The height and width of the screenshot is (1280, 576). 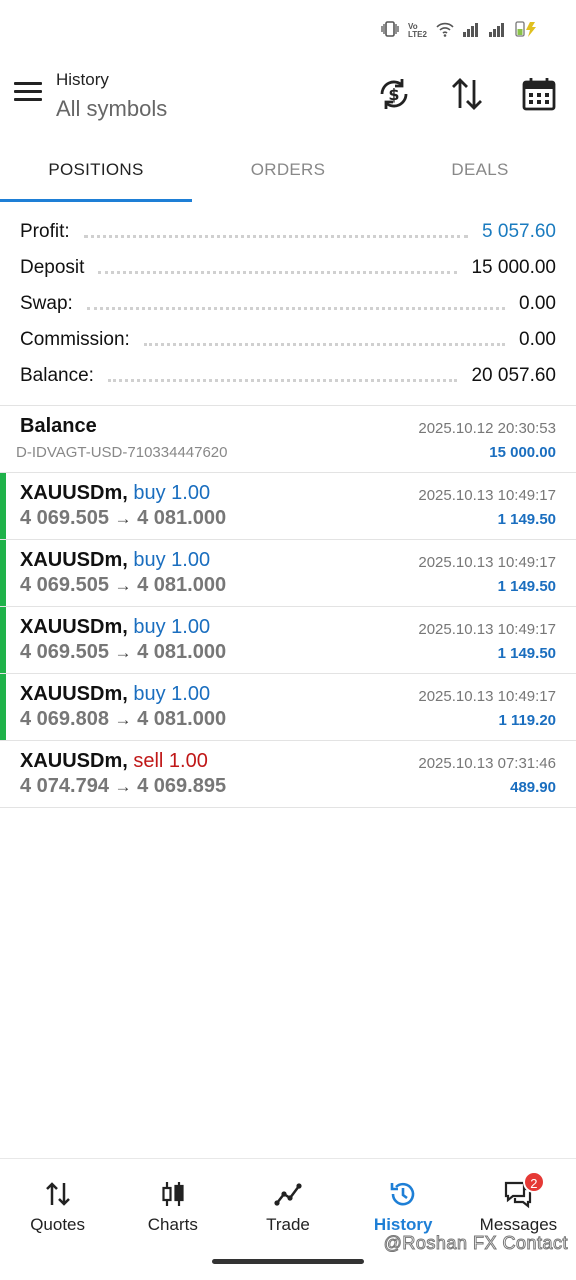 What do you see at coordinates (111, 109) in the screenshot?
I see `symbol-filter: All symbols` at bounding box center [111, 109].